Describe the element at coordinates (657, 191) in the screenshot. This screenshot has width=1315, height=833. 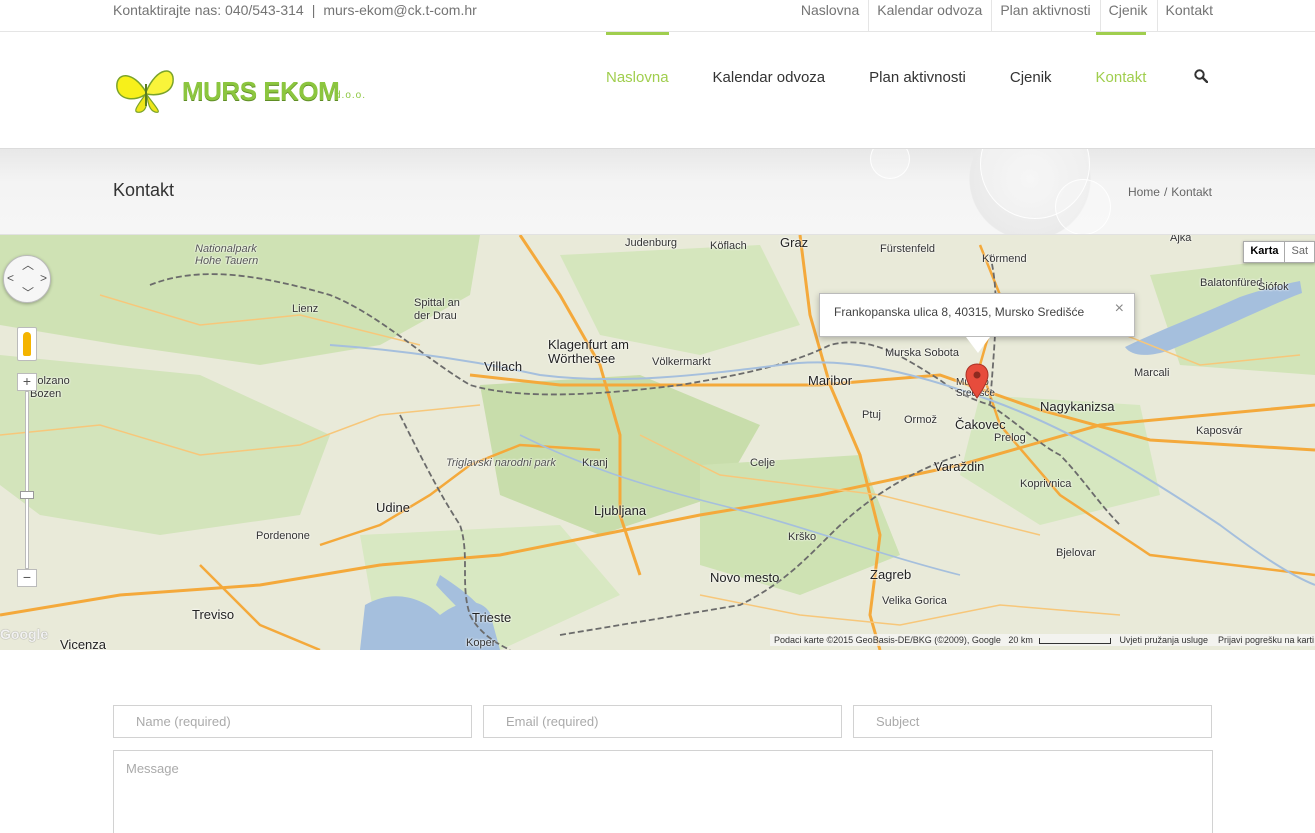
I see `page-title-bar: Kontakt Home / Kontakt` at that location.